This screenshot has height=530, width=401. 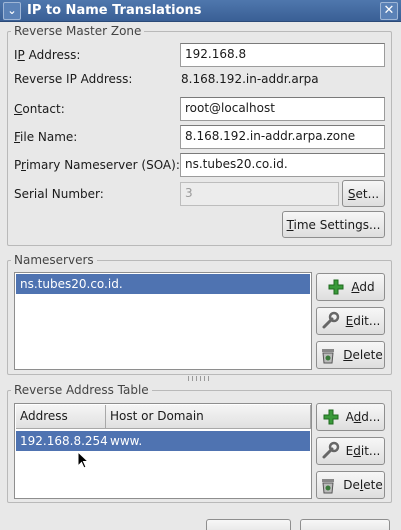 What do you see at coordinates (163, 441) in the screenshot?
I see `table-row: 192.168.8.254 www.` at bounding box center [163, 441].